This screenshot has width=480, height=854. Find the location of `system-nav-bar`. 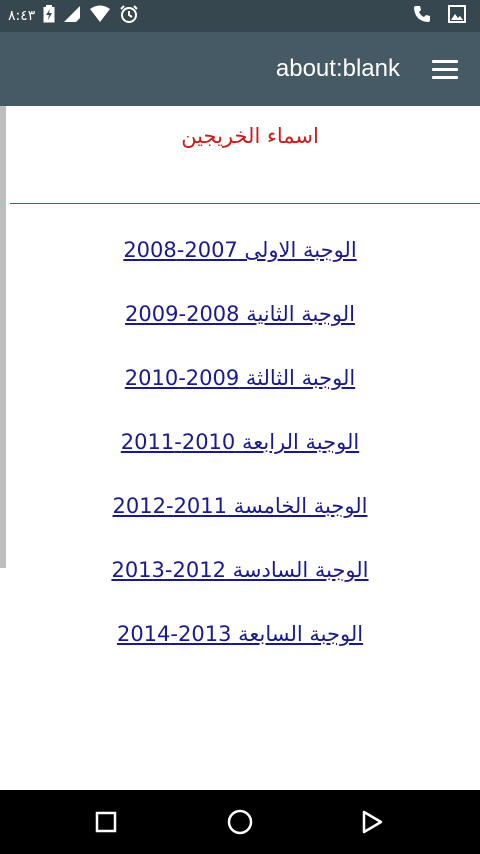

system-nav-bar is located at coordinates (240, 822).